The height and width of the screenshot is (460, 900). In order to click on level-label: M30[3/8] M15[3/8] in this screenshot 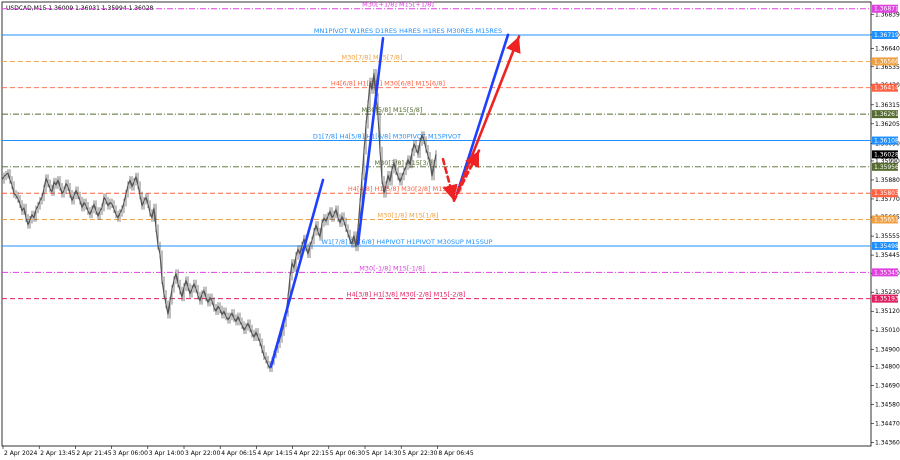, I will do `click(405, 163)`.